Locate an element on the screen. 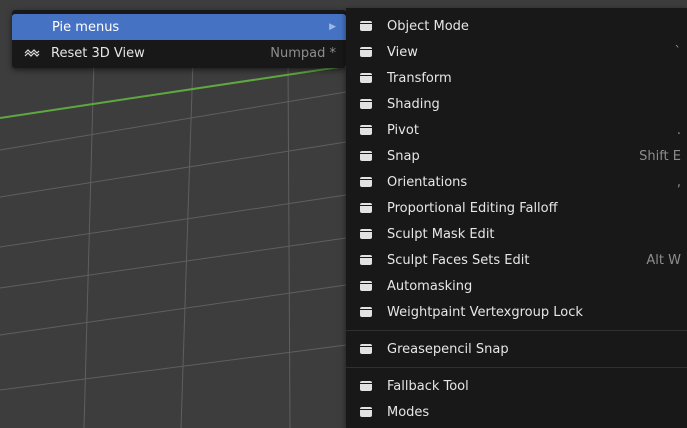 Image resolution: width=687 pixels, height=428 pixels. menu-item-label: Orientations is located at coordinates (427, 182).